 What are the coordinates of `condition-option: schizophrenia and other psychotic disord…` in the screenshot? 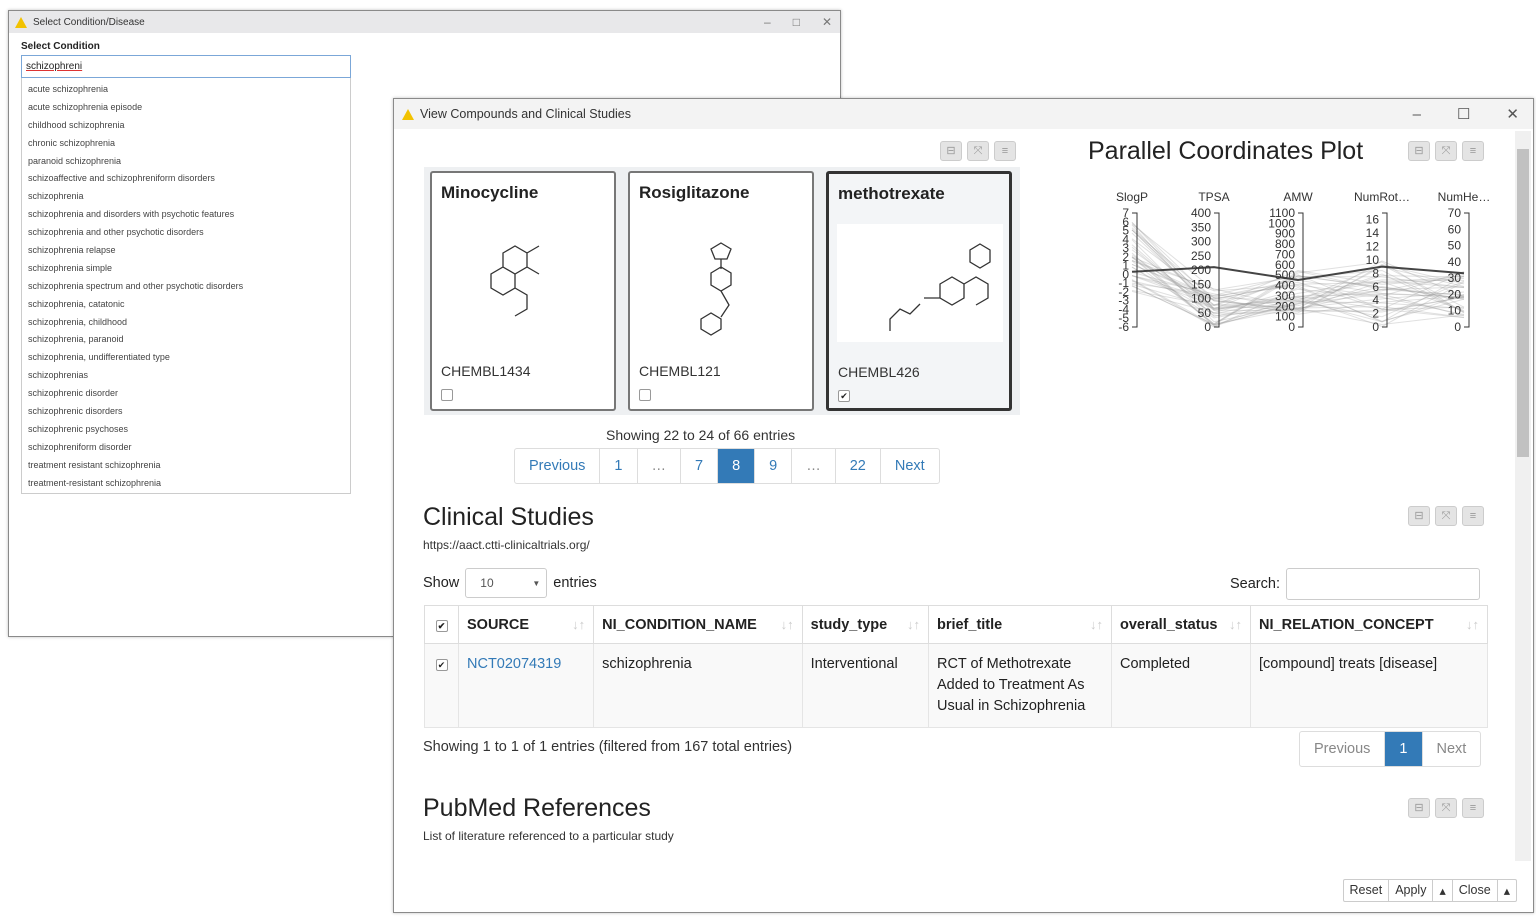 It's located at (186, 234).